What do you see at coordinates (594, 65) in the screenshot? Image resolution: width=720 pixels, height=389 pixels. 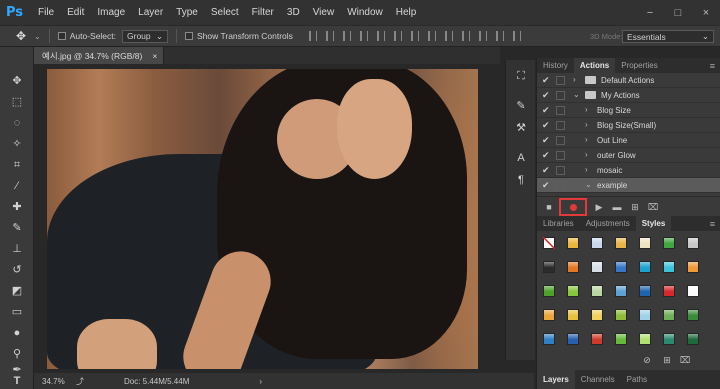 I see `tab-actions: Actions` at bounding box center [594, 65].